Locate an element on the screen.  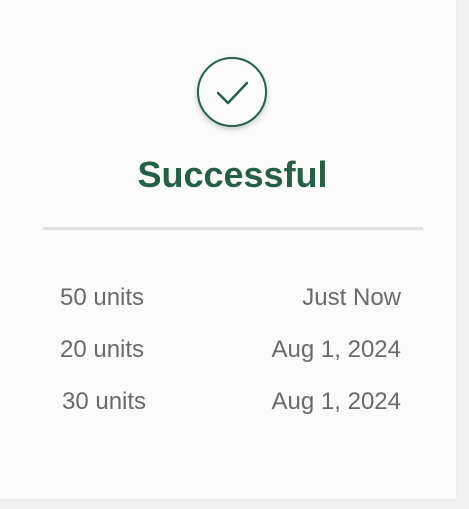
item-amount: 50 units is located at coordinates (102, 297).